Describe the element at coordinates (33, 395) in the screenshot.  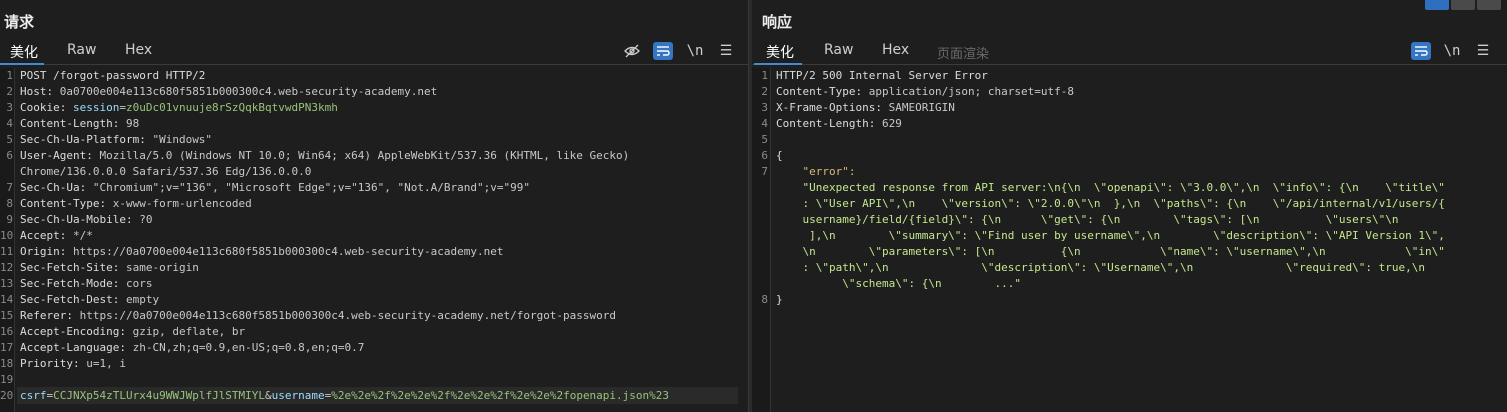
I see `code-token: csrf` at that location.